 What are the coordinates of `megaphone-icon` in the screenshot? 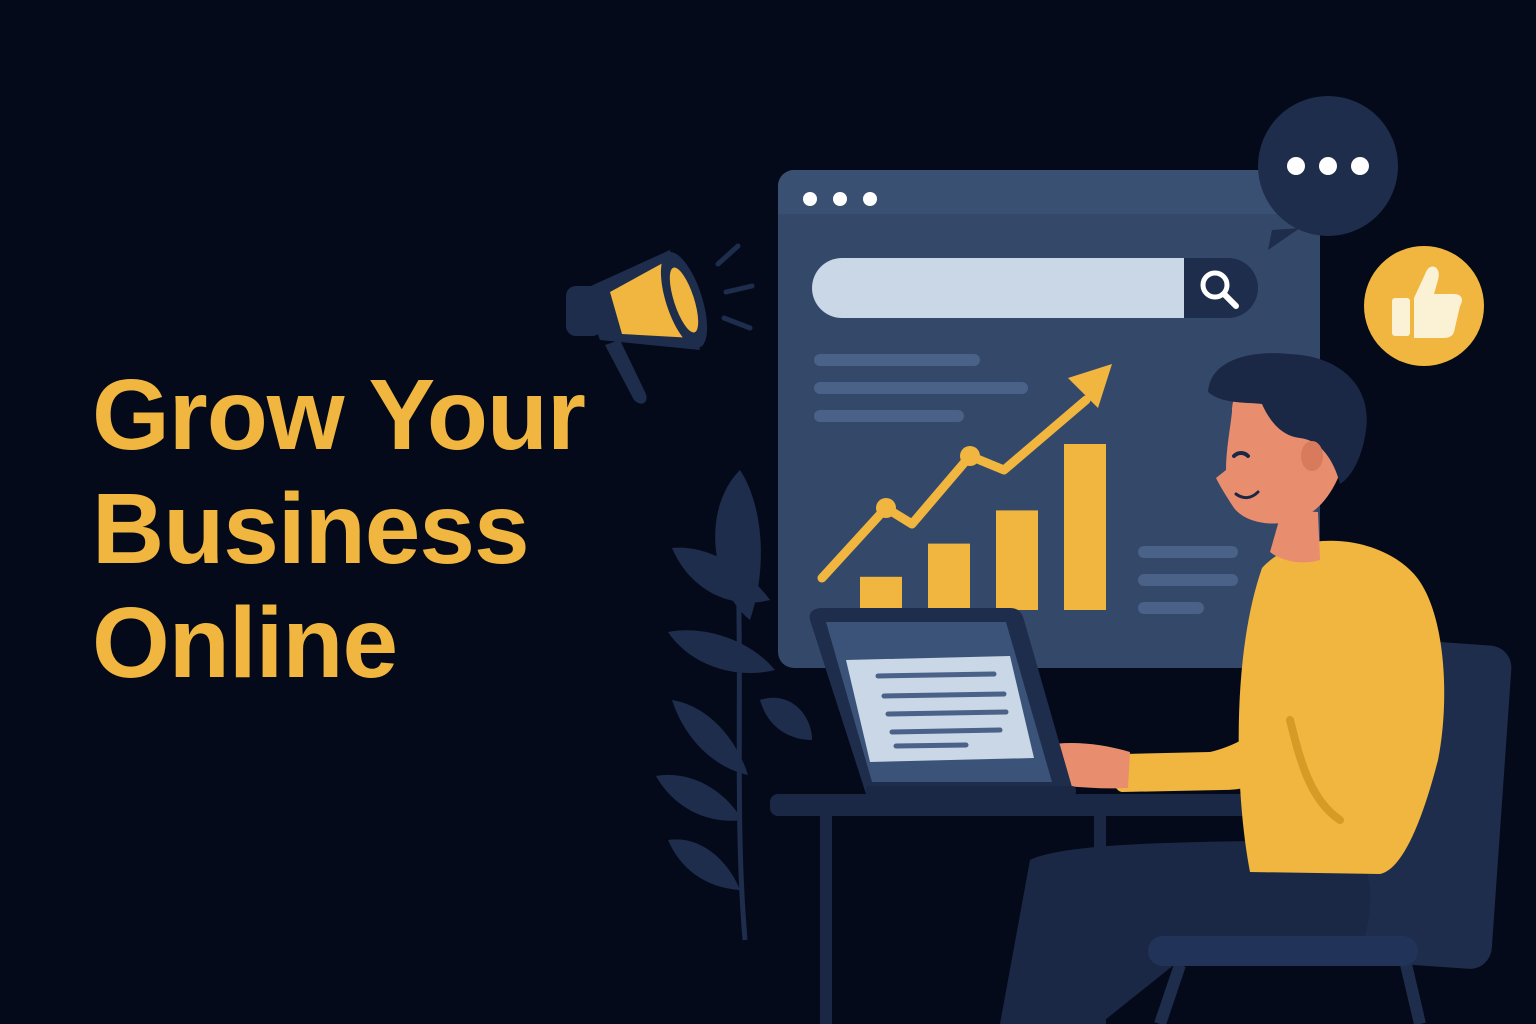 It's located at (660, 323).